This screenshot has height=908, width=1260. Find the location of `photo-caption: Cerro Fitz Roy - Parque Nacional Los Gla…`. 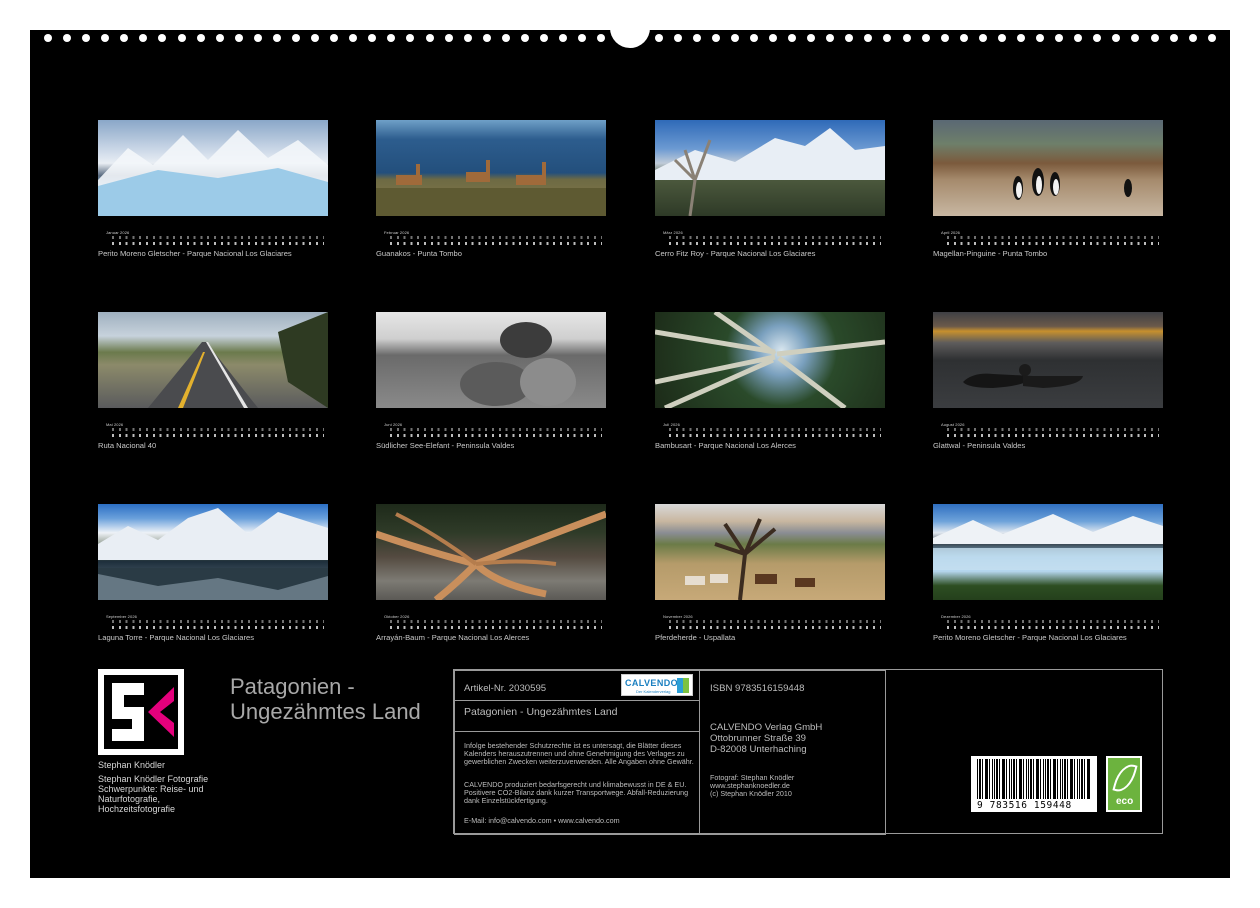

photo-caption: Cerro Fitz Roy - Parque Nacional Los Gla… is located at coordinates (735, 253).